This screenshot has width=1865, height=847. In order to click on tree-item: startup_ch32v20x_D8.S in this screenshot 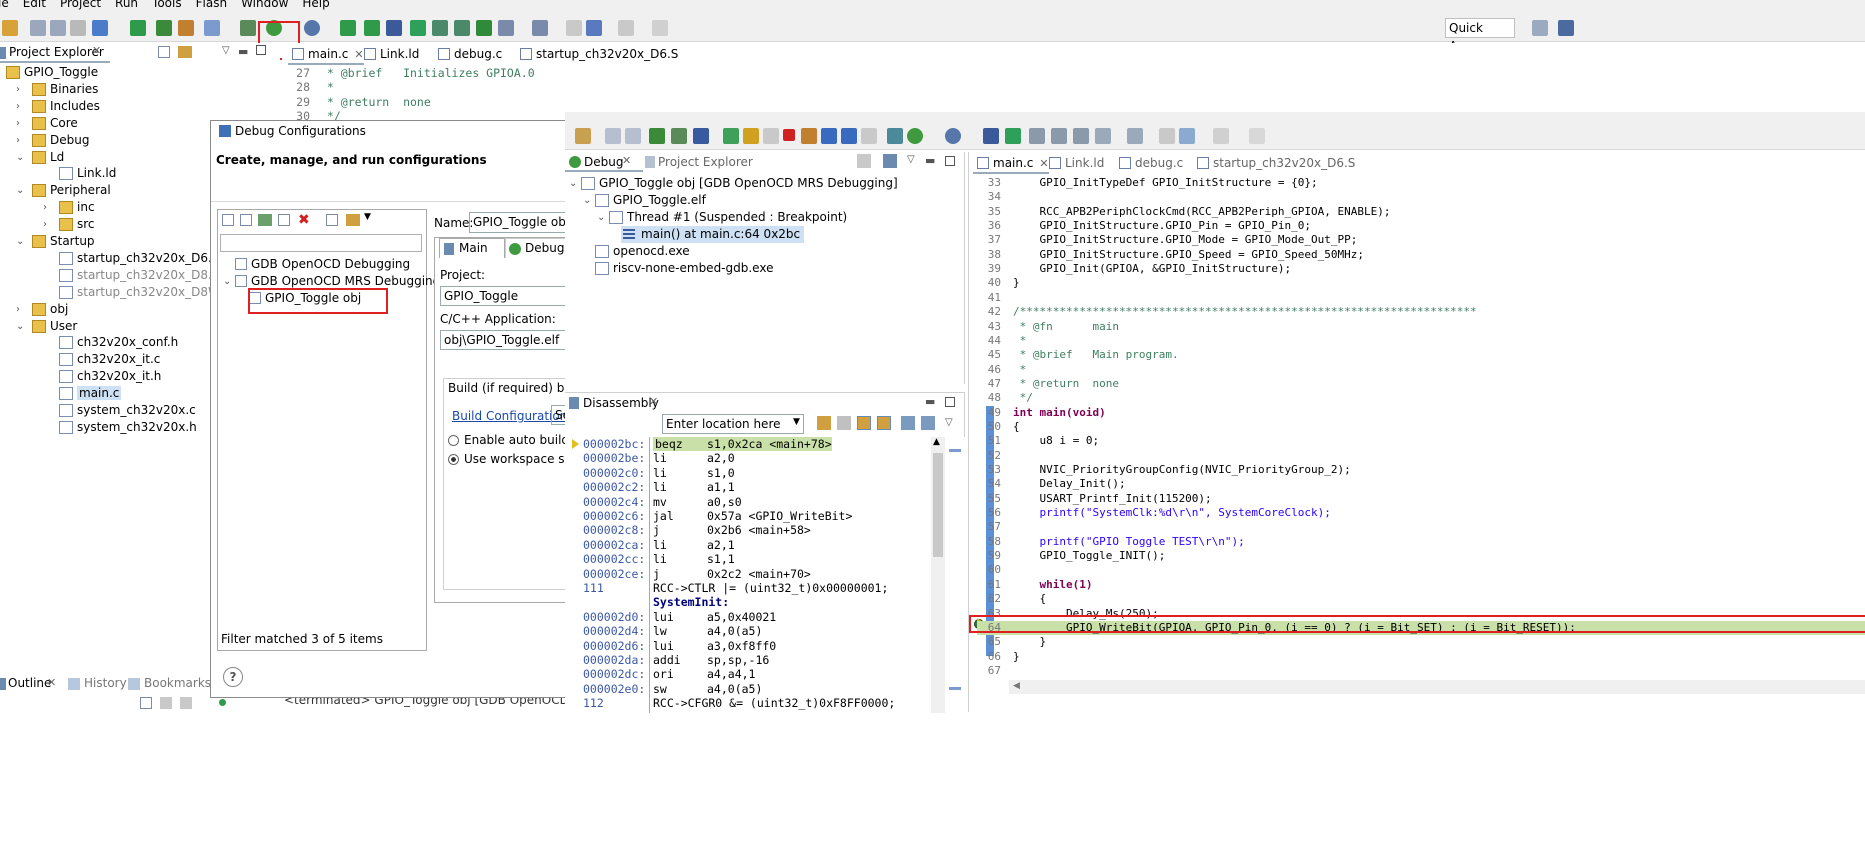, I will do `click(139, 275)`.